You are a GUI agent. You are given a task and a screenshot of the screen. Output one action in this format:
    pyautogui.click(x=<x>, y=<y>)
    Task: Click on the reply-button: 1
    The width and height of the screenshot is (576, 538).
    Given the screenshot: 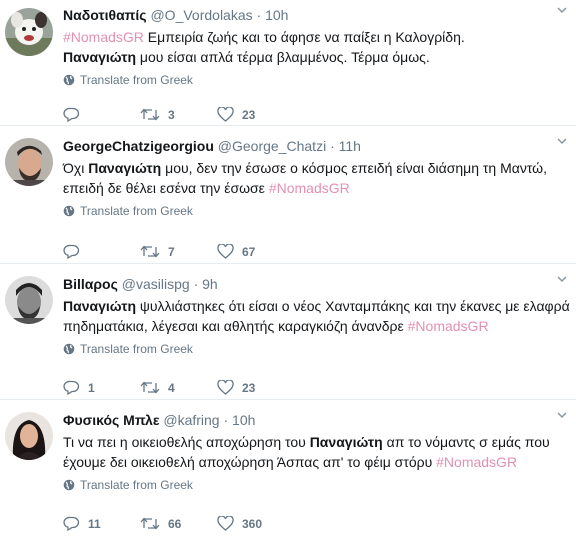 What is the action you would take?
    pyautogui.click(x=101, y=387)
    